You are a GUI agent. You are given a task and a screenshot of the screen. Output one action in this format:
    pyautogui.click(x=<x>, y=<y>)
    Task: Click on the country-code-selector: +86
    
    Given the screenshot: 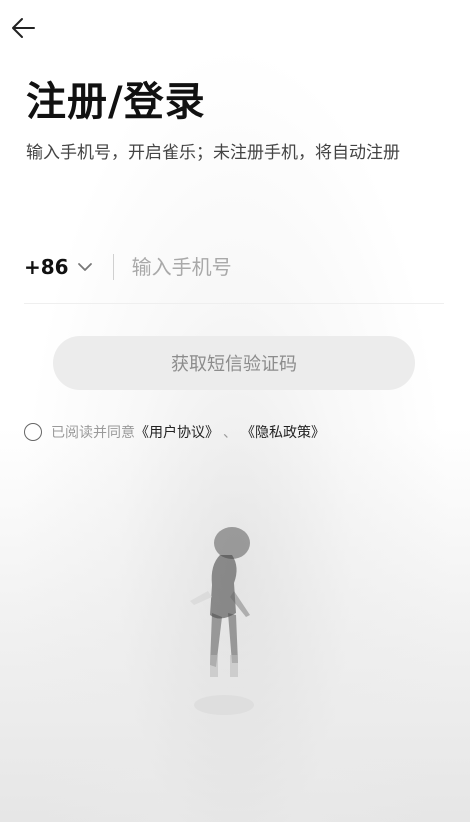 What is the action you would take?
    pyautogui.click(x=58, y=267)
    